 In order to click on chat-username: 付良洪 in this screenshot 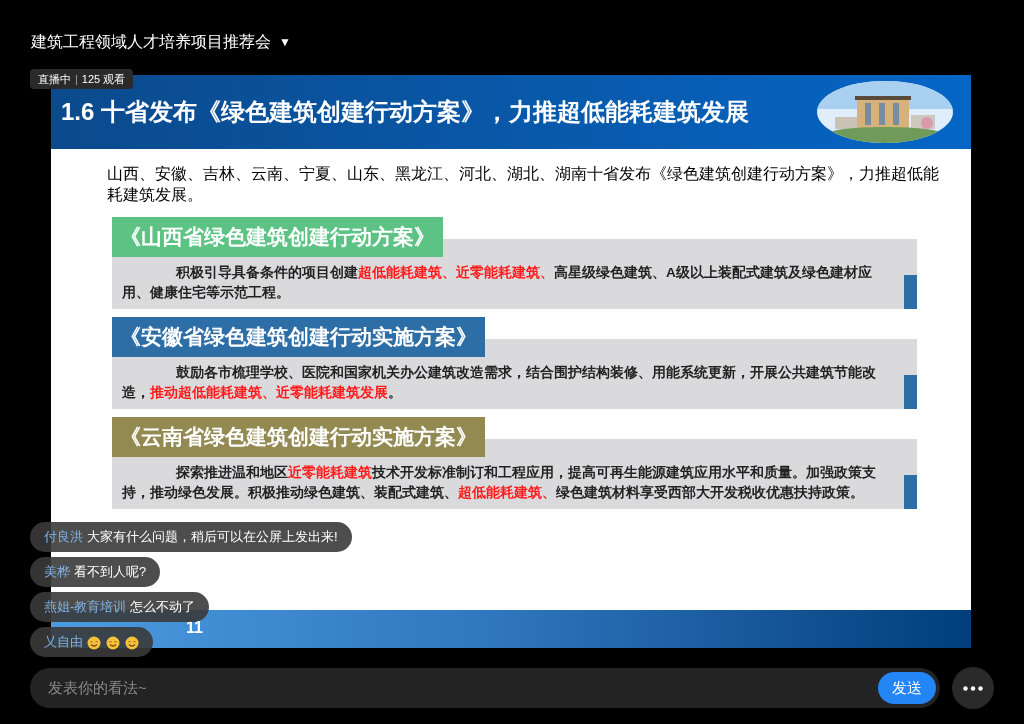, I will do `click(63, 536)`.